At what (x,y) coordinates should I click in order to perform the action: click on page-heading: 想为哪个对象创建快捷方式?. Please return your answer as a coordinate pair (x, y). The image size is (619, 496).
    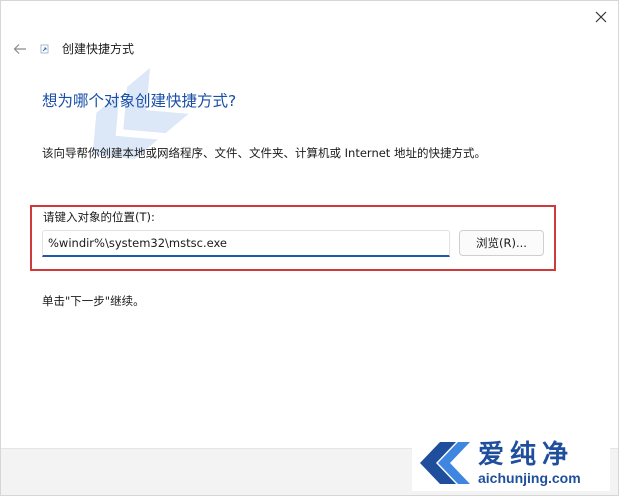
    Looking at the image, I should click on (139, 101).